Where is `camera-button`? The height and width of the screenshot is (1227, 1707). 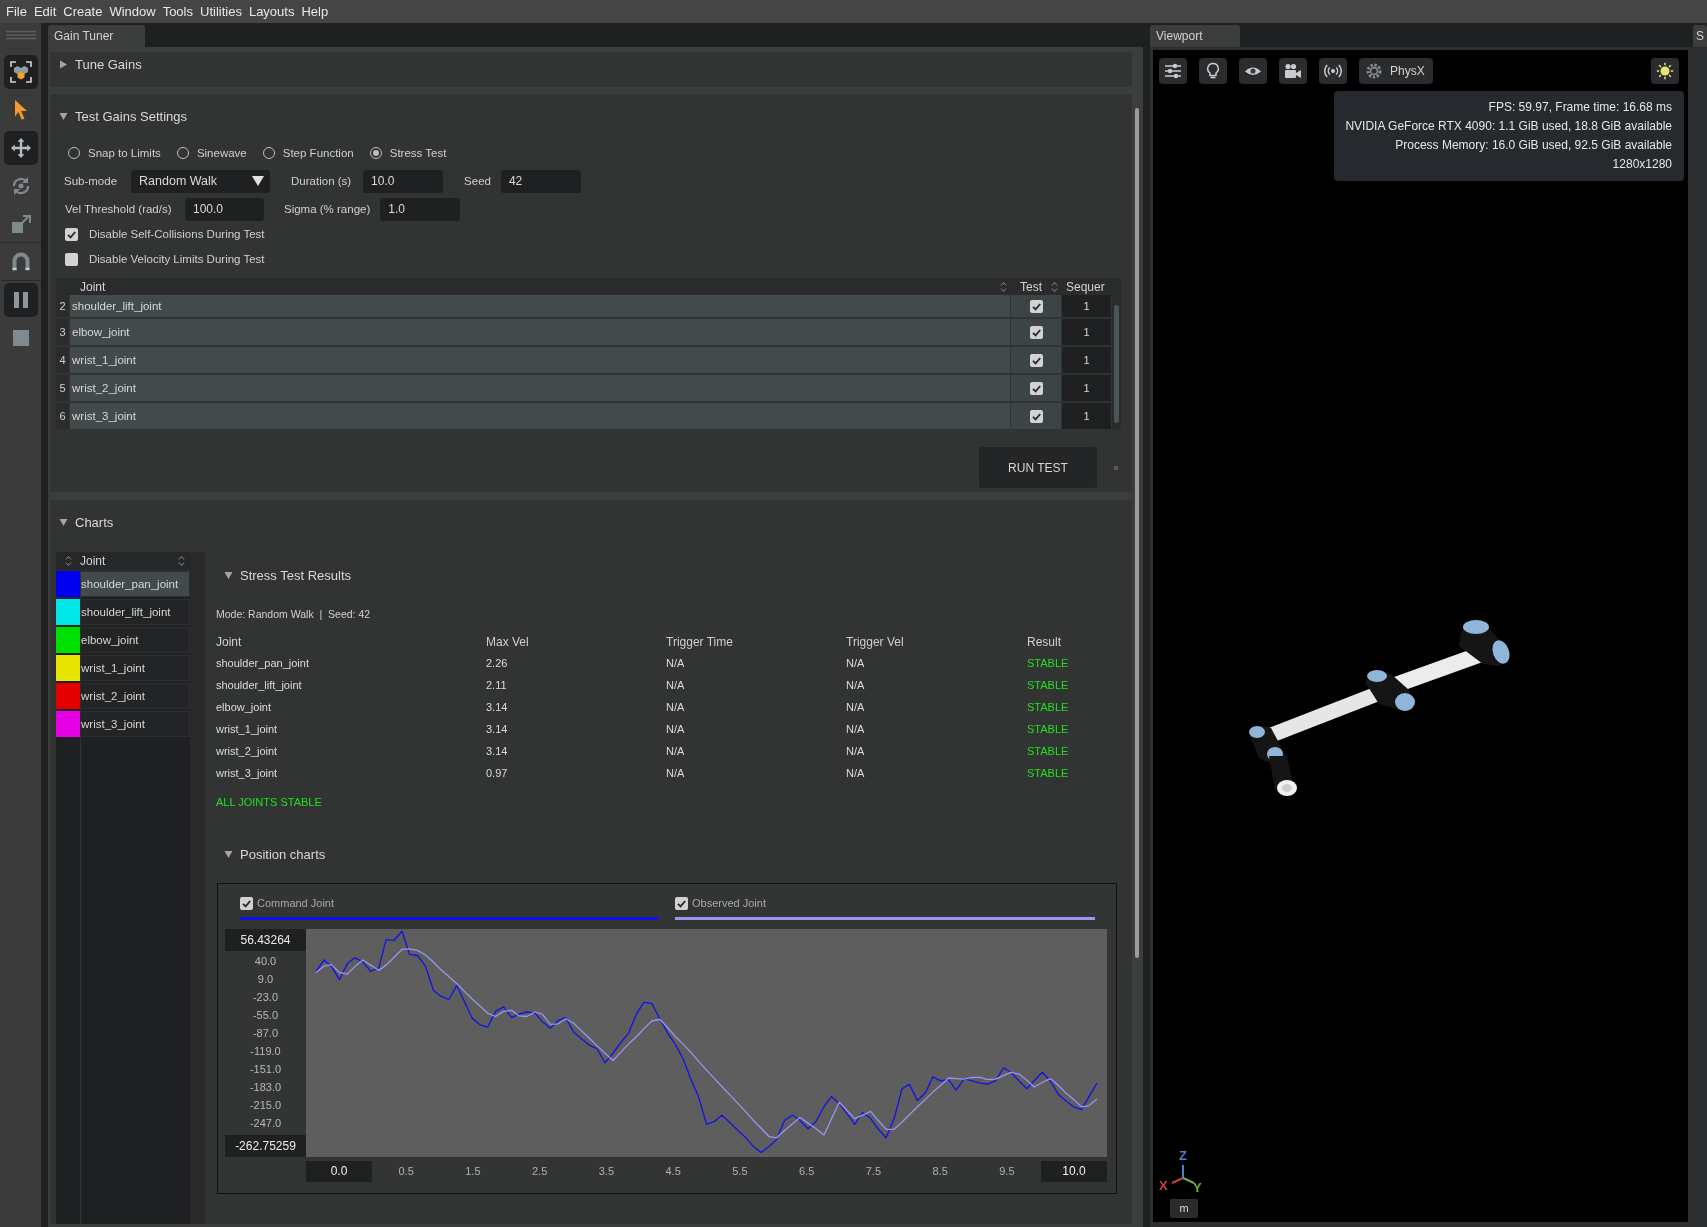
camera-button is located at coordinates (1293, 71).